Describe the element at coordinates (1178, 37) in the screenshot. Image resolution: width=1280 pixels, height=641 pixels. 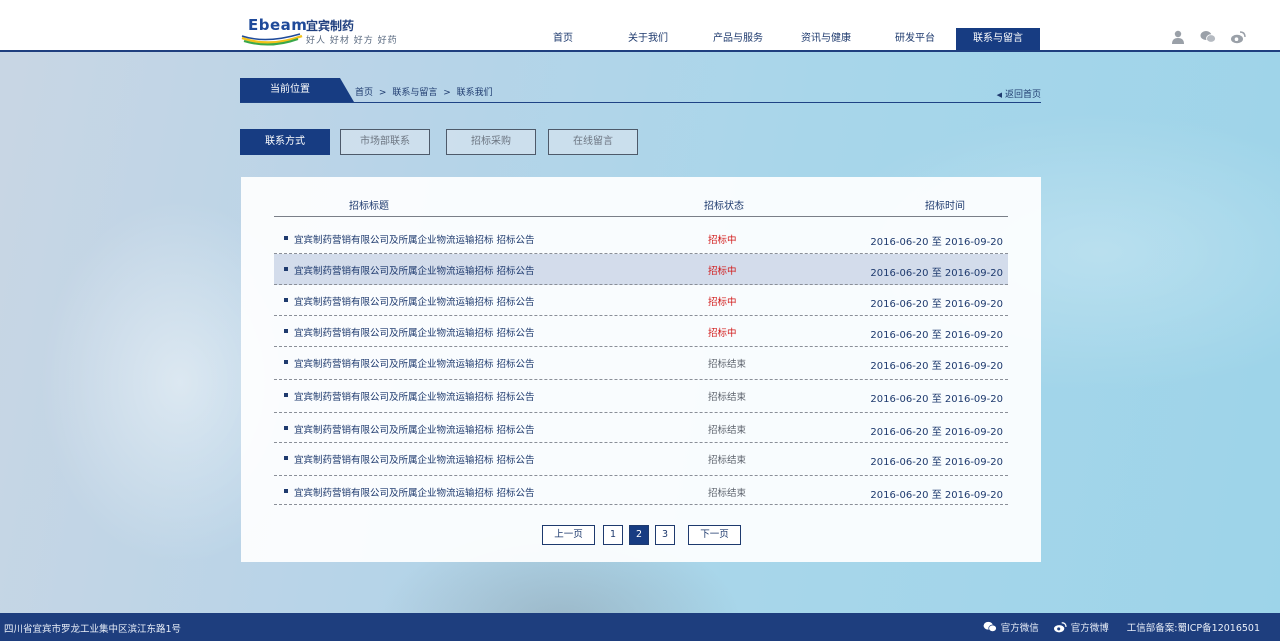
I see `user-icon` at that location.